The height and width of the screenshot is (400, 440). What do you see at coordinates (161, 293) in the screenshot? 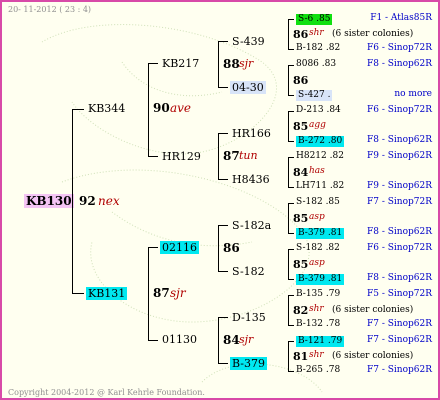
I see `gen1-lower-score: 87` at bounding box center [161, 293].